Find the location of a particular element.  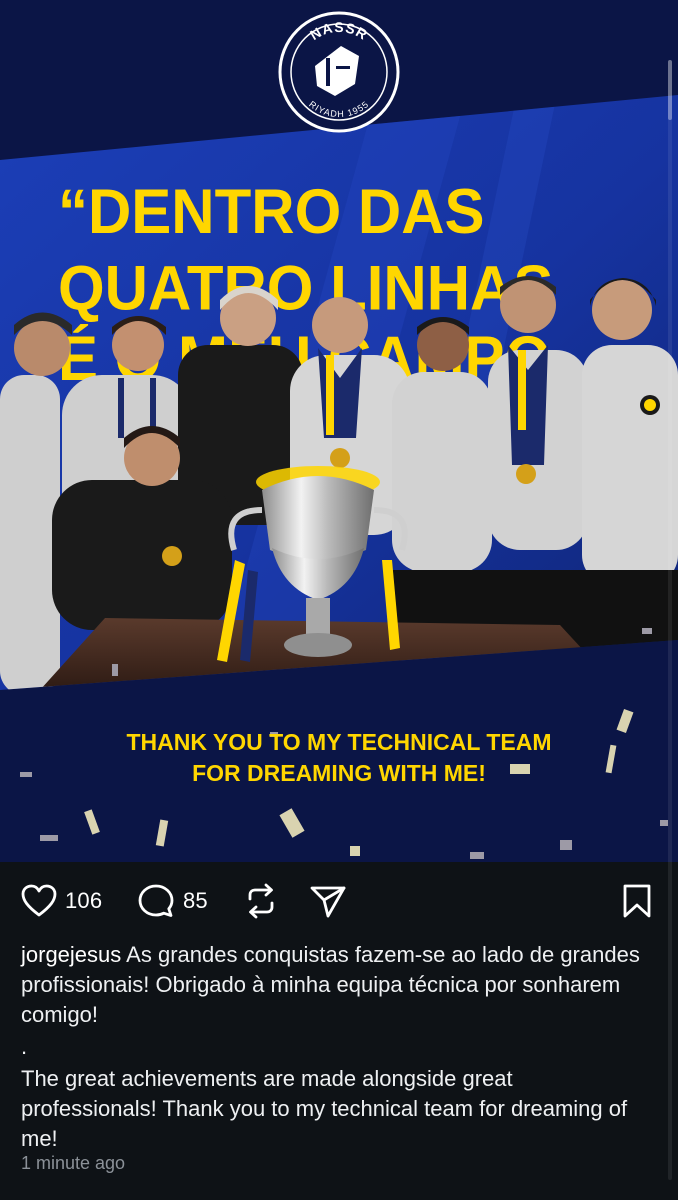

bookmark-icon is located at coordinates (637, 901).